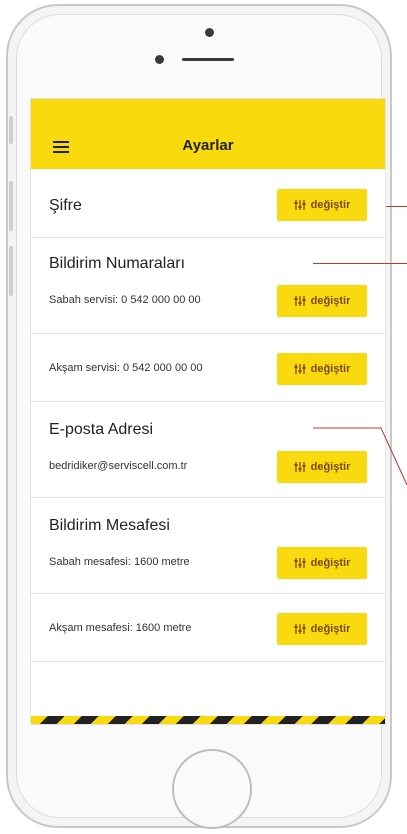 Image resolution: width=407 pixels, height=834 pixels. Describe the element at coordinates (125, 300) in the screenshot. I see `morning-service-number: Sabah servisi: 0 542 000 00 00` at that location.